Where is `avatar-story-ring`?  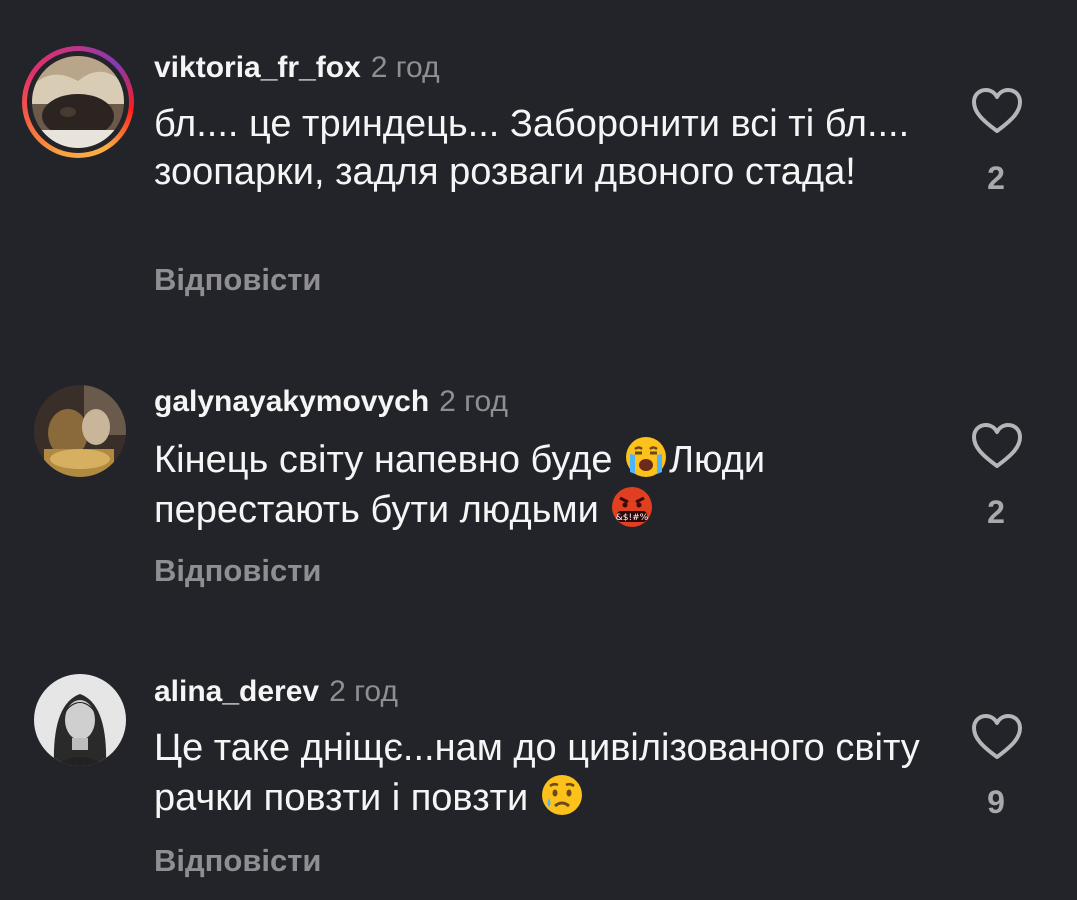
avatar-story-ring is located at coordinates (78, 102).